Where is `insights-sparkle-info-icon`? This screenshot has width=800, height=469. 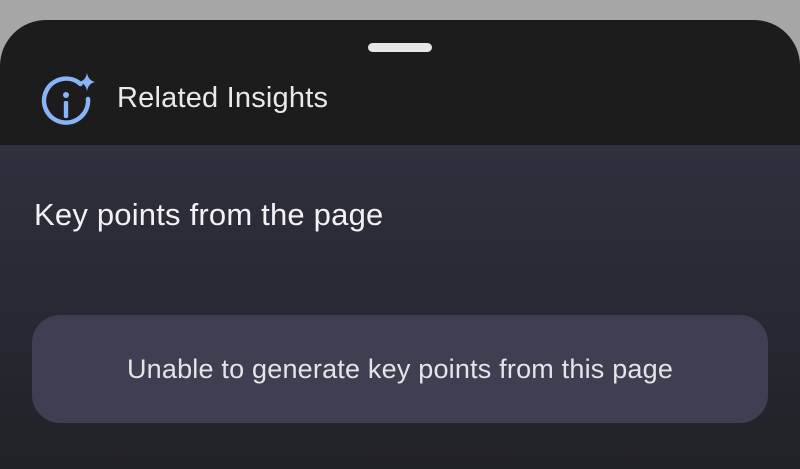 insights-sparkle-info-icon is located at coordinates (67, 101).